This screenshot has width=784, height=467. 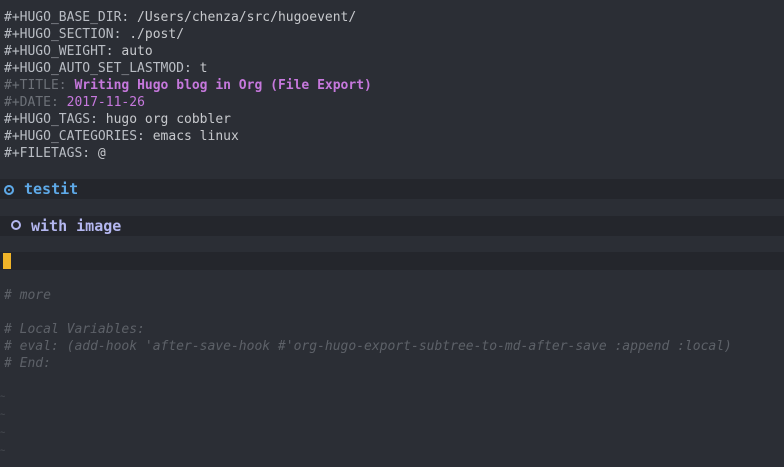 I want to click on heading-level1: testit, so click(x=41, y=189).